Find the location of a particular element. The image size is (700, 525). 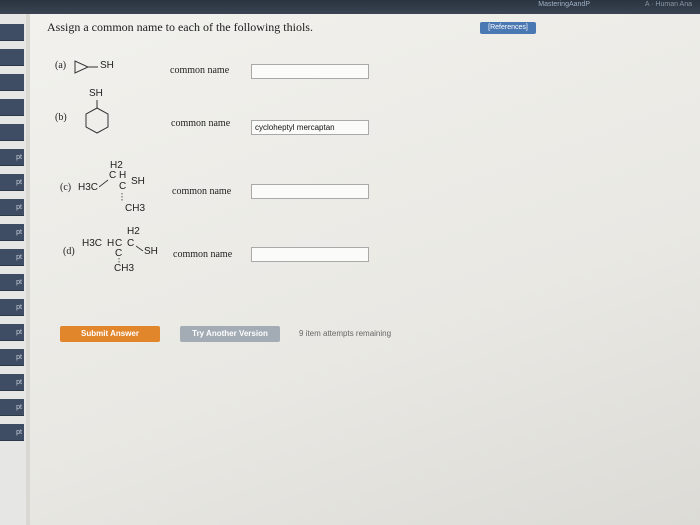

user-name: A · Human Ana is located at coordinates (668, 4).